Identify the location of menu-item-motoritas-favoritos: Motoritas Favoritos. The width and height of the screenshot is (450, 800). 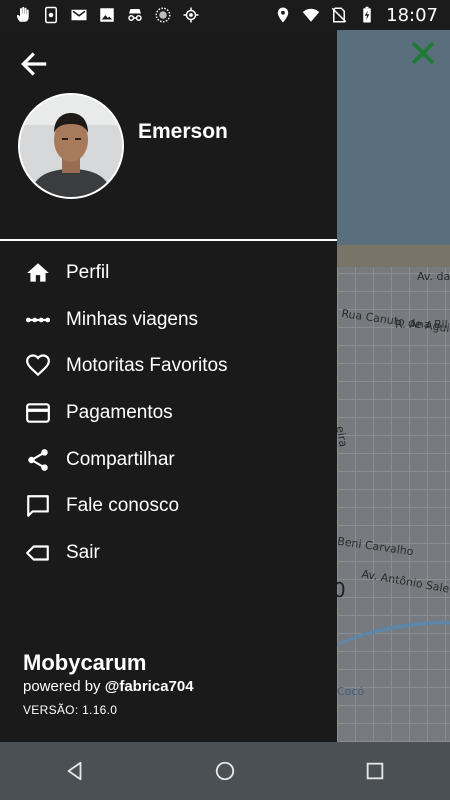
(168, 366).